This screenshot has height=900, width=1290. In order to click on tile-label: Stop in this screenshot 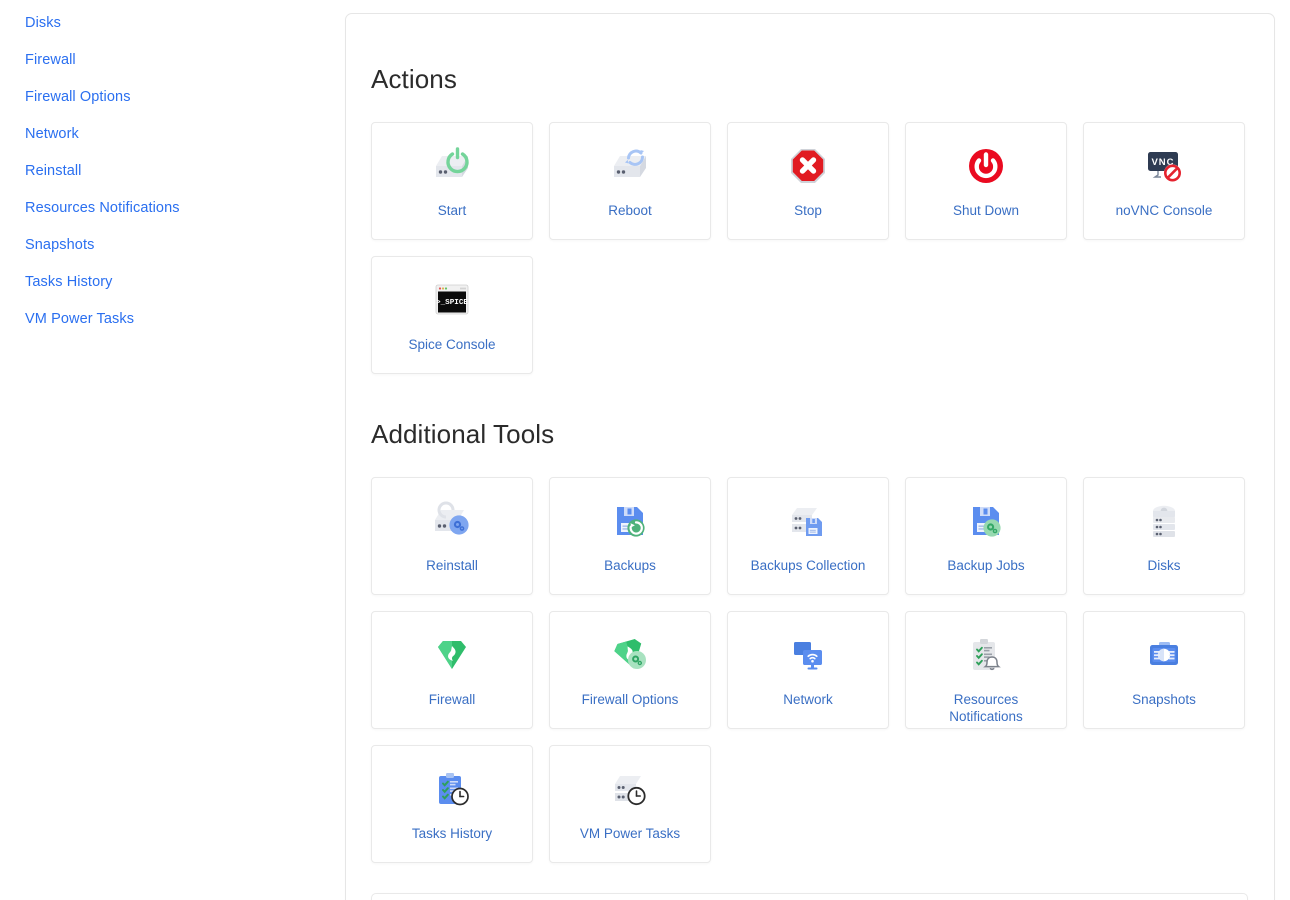, I will do `click(808, 210)`.